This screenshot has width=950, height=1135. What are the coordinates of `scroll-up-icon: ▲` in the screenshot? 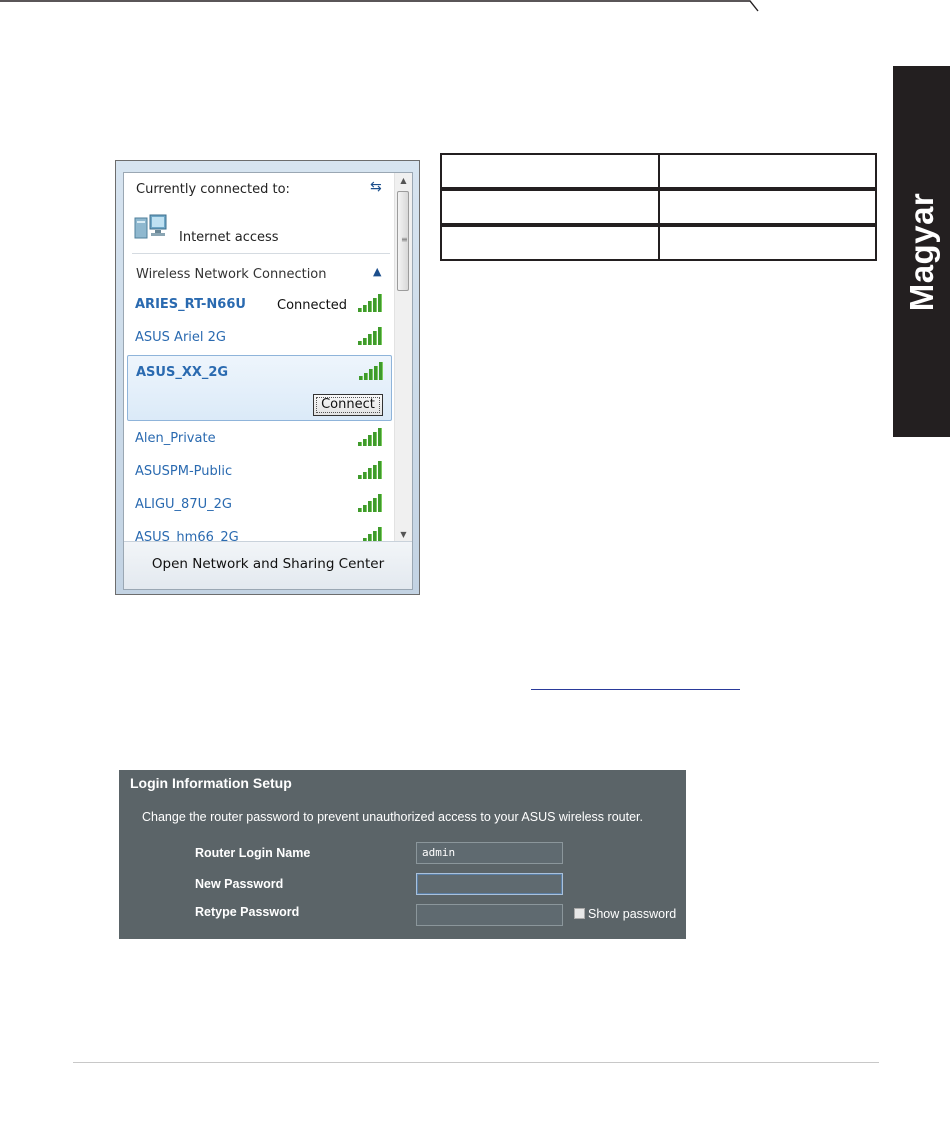 It's located at (403, 181).